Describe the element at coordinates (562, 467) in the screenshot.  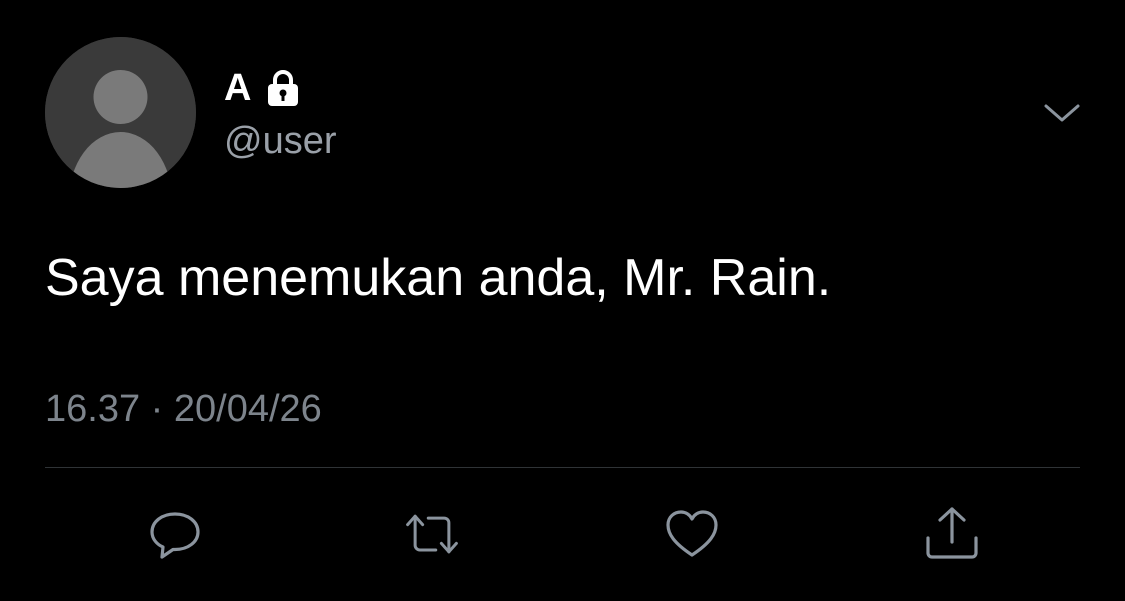
I see `divider` at that location.